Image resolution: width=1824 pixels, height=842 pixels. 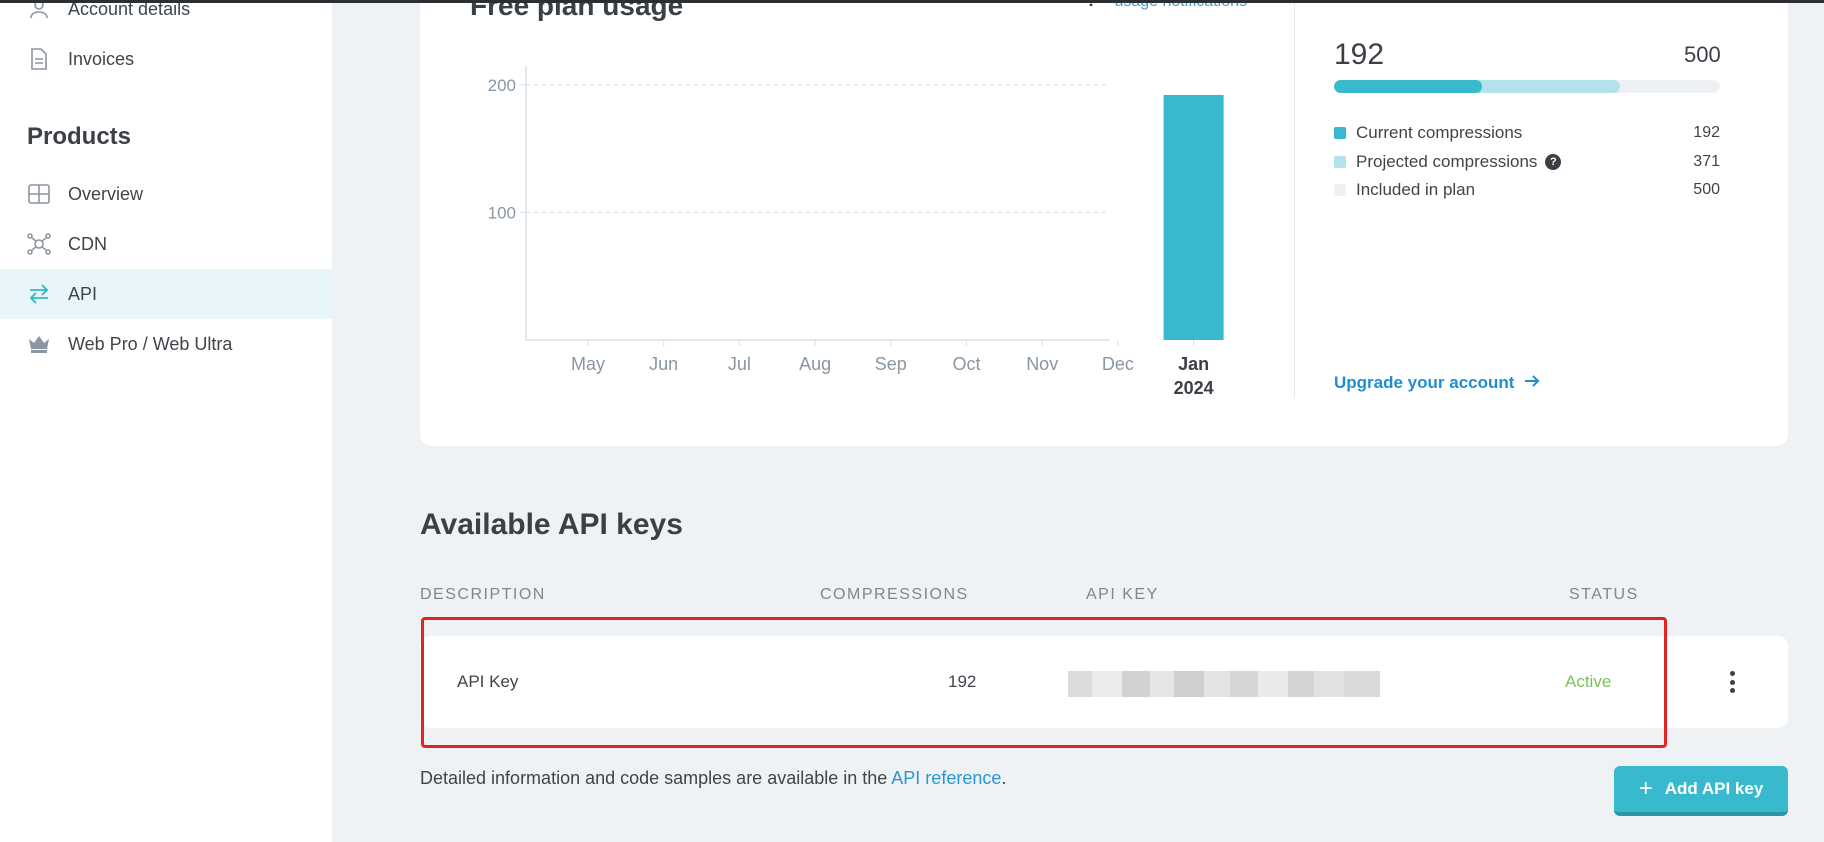 I want to click on x-tick-label: May, so click(x=588, y=364).